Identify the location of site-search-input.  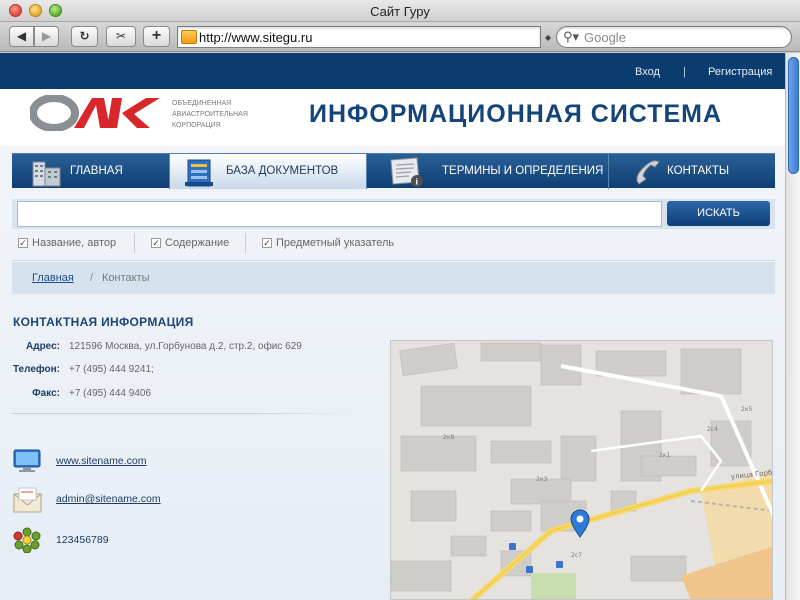
(339, 214).